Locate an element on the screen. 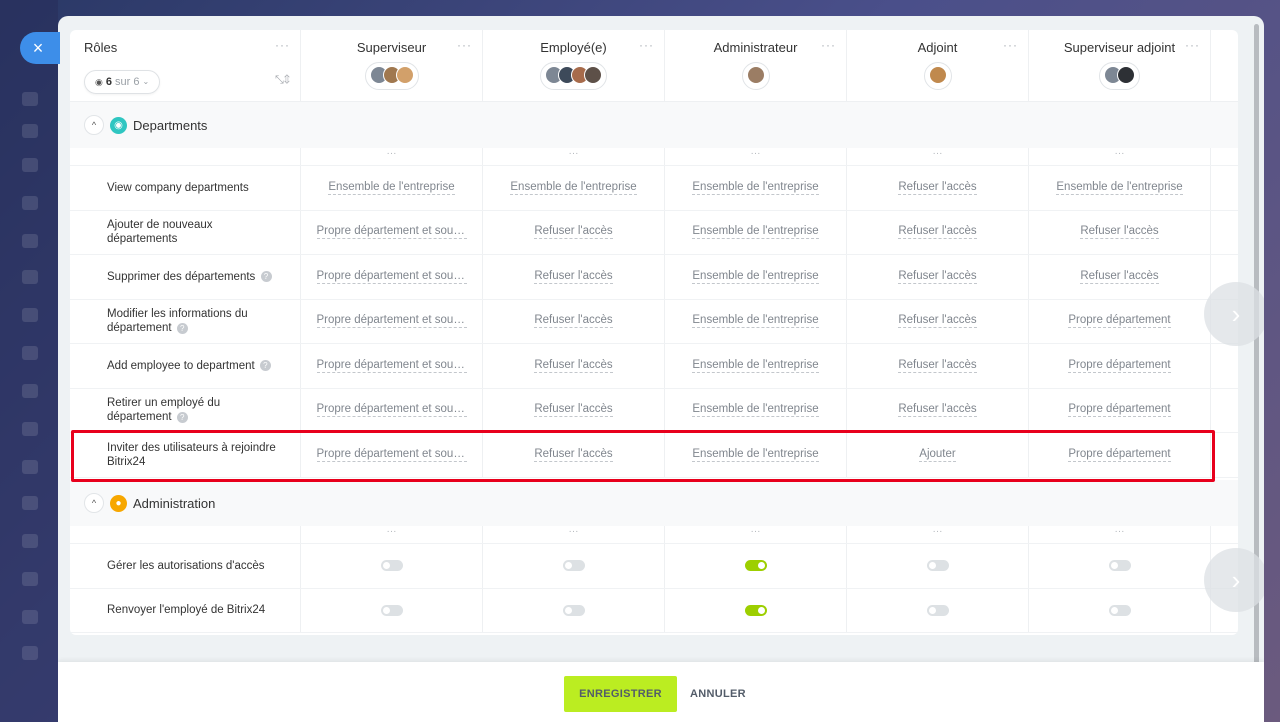 The image size is (1280, 722). visible-roles-selector: ◉ 6 sur 6 ⌄ is located at coordinates (122, 82).